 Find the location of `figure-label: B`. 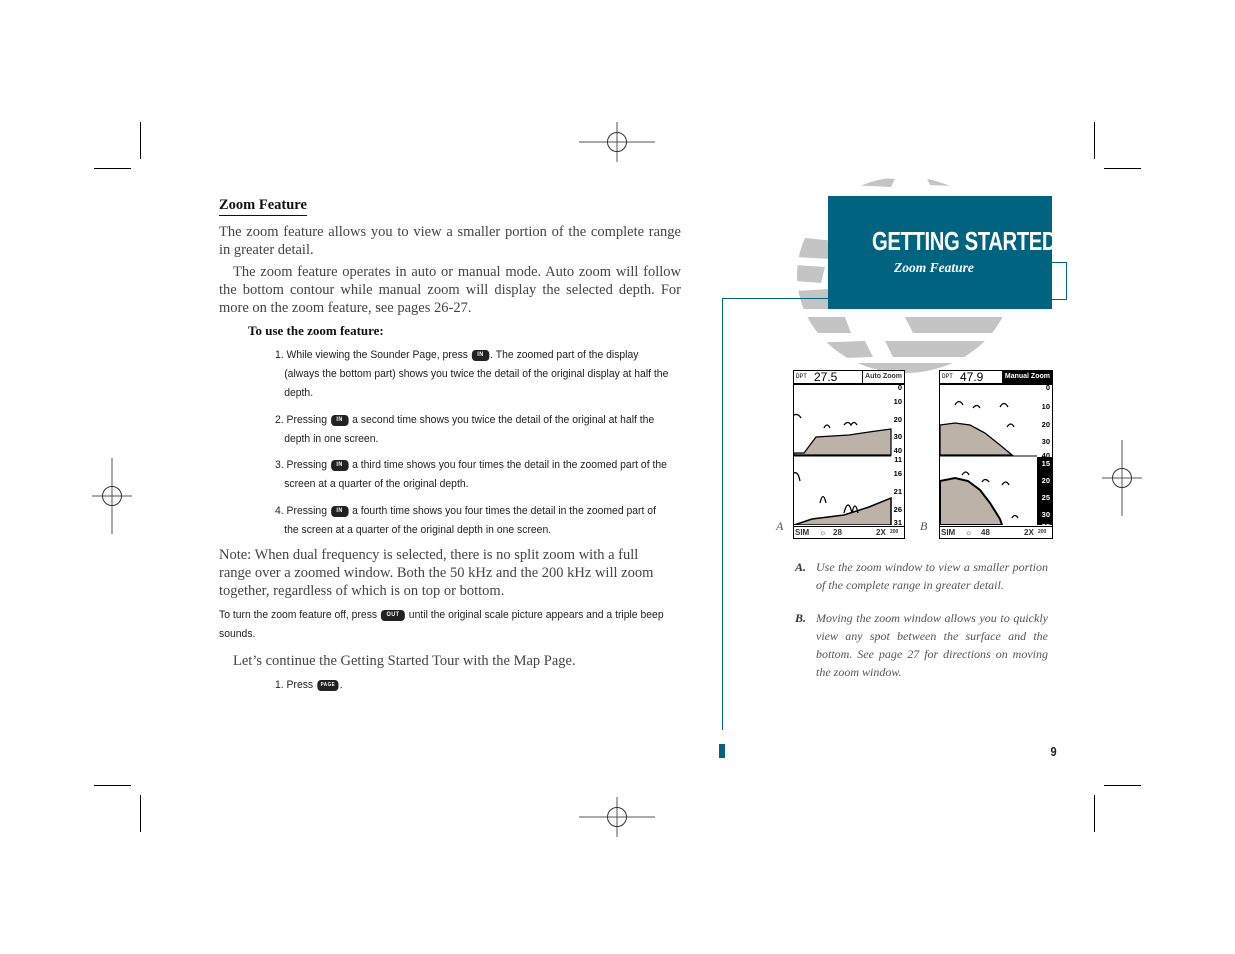

figure-label: B is located at coordinates (924, 526).